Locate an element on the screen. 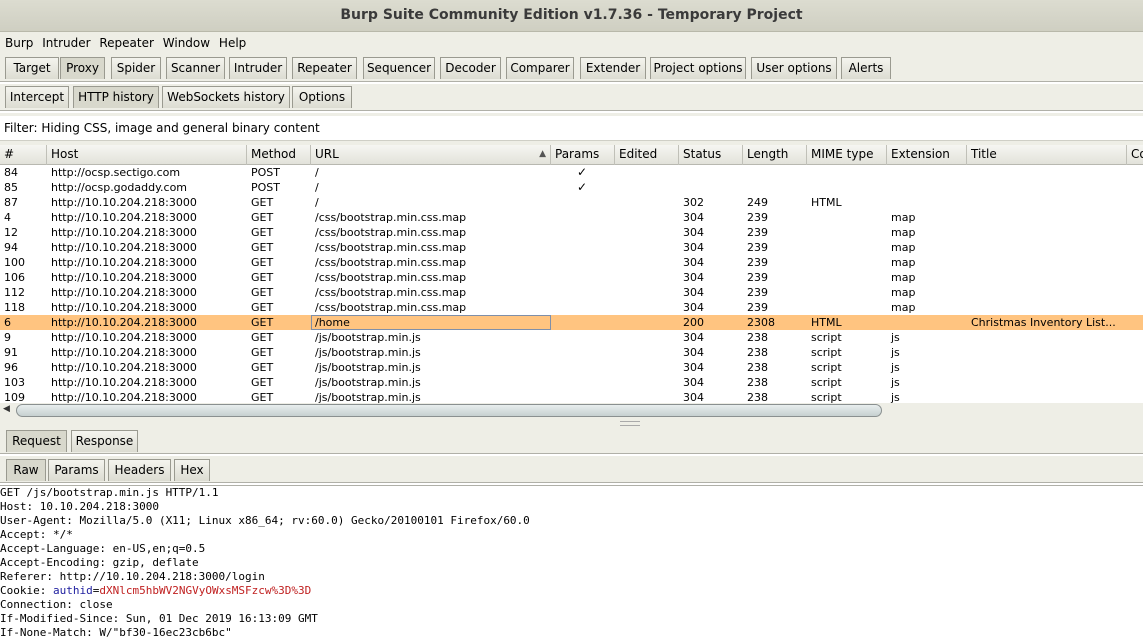  tab-extender: Extender is located at coordinates (613, 68).